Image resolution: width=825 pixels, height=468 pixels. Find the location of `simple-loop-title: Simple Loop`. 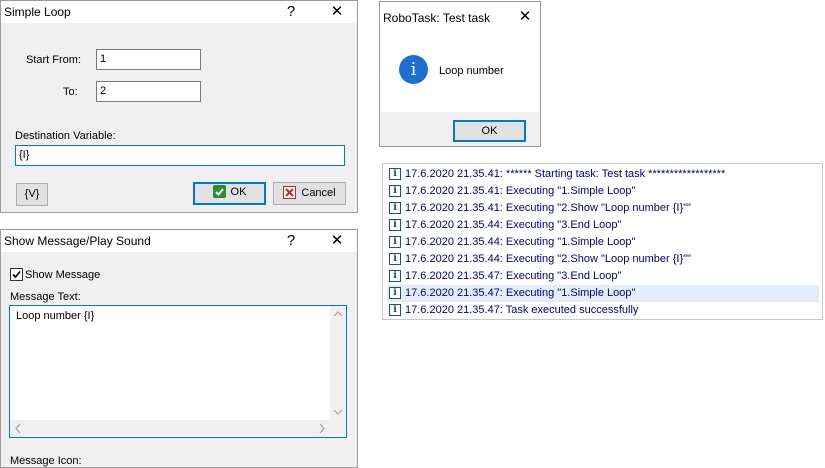

simple-loop-title: Simple Loop is located at coordinates (37, 12).